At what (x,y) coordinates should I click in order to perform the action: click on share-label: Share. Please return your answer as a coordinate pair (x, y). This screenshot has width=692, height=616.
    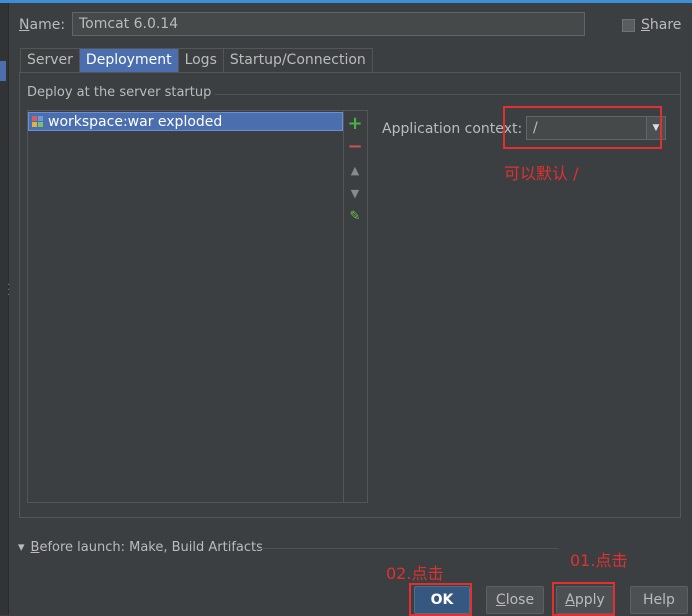
    Looking at the image, I should click on (661, 25).